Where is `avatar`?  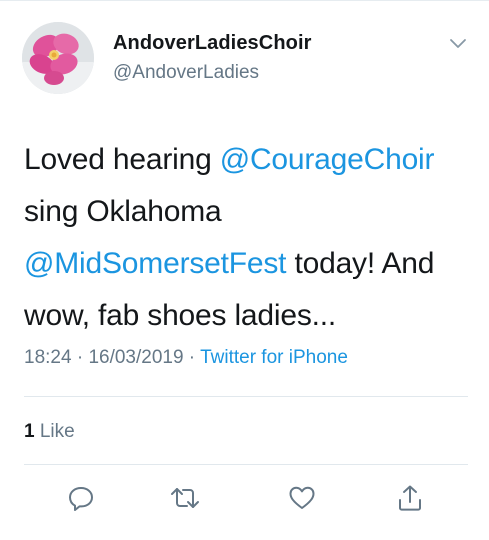
avatar is located at coordinates (58, 58).